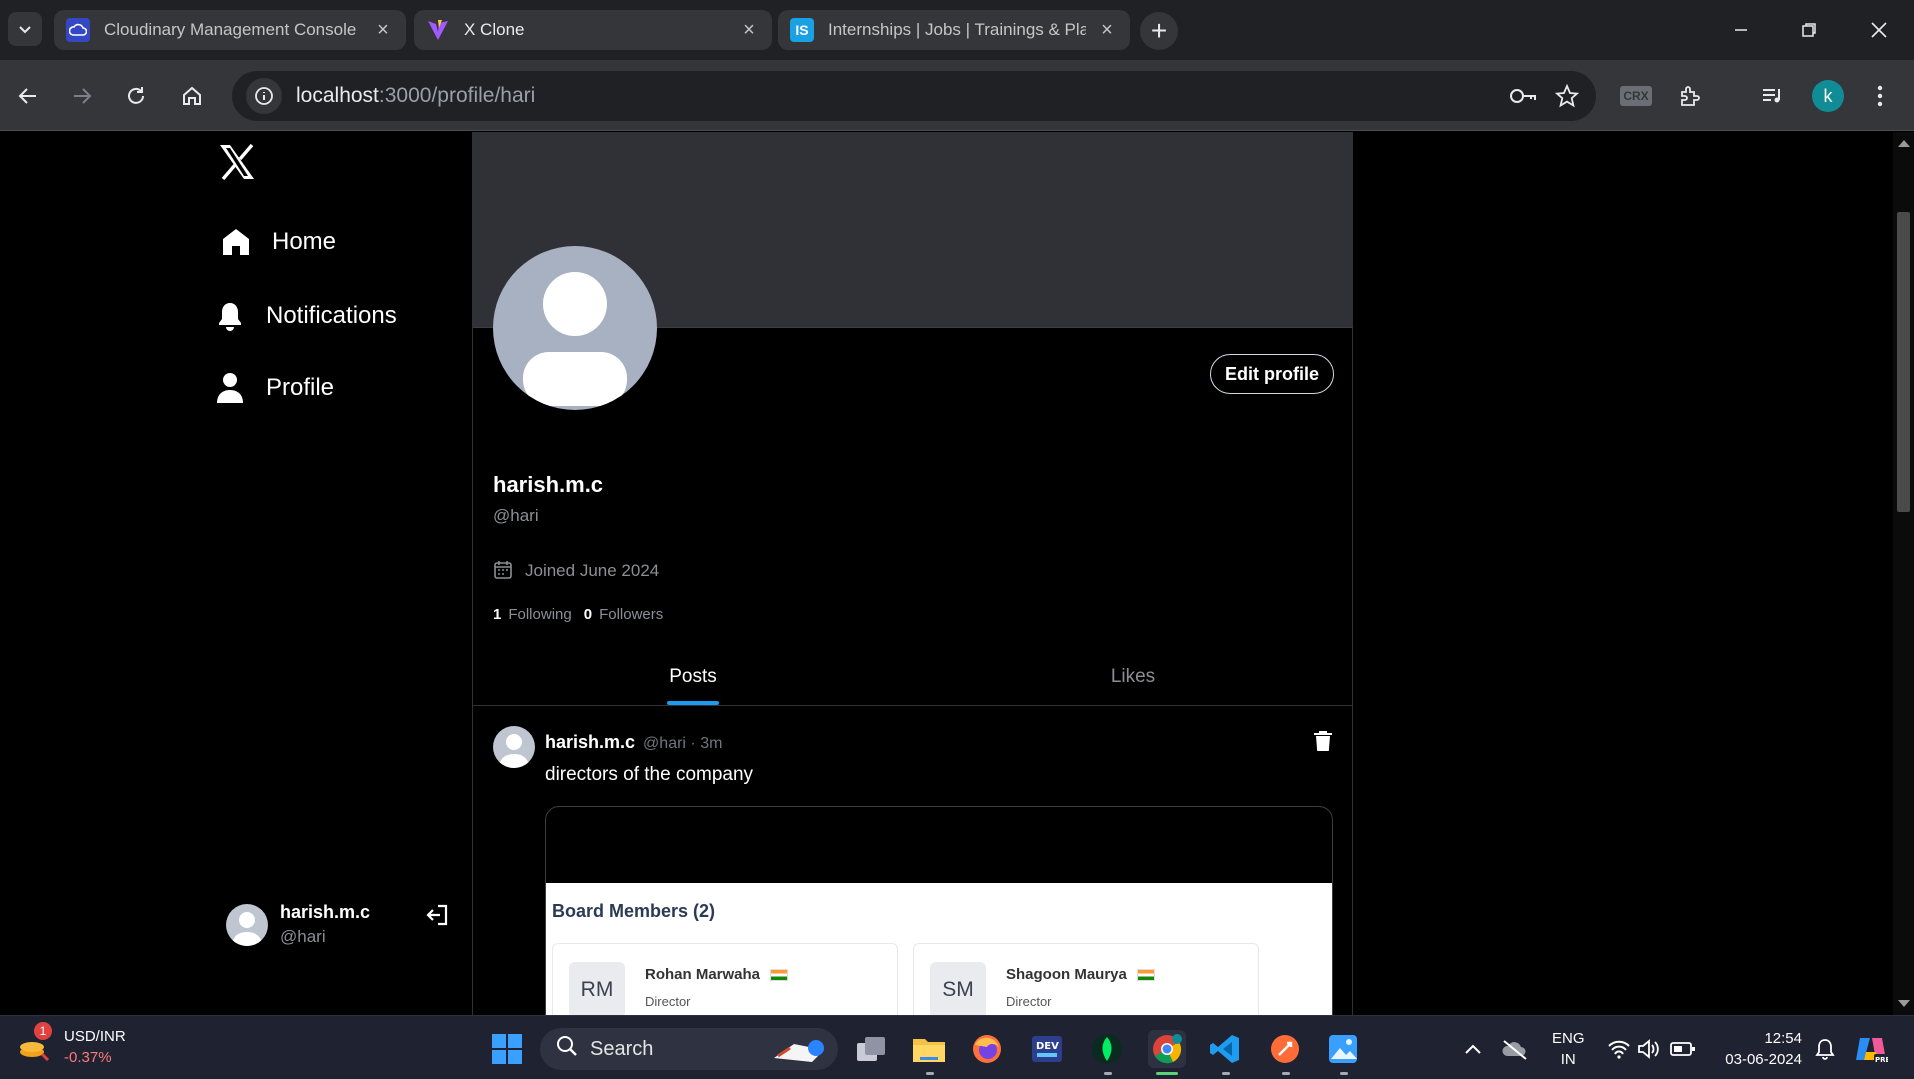  What do you see at coordinates (1343, 1049) in the screenshot?
I see `photos-icon` at bounding box center [1343, 1049].